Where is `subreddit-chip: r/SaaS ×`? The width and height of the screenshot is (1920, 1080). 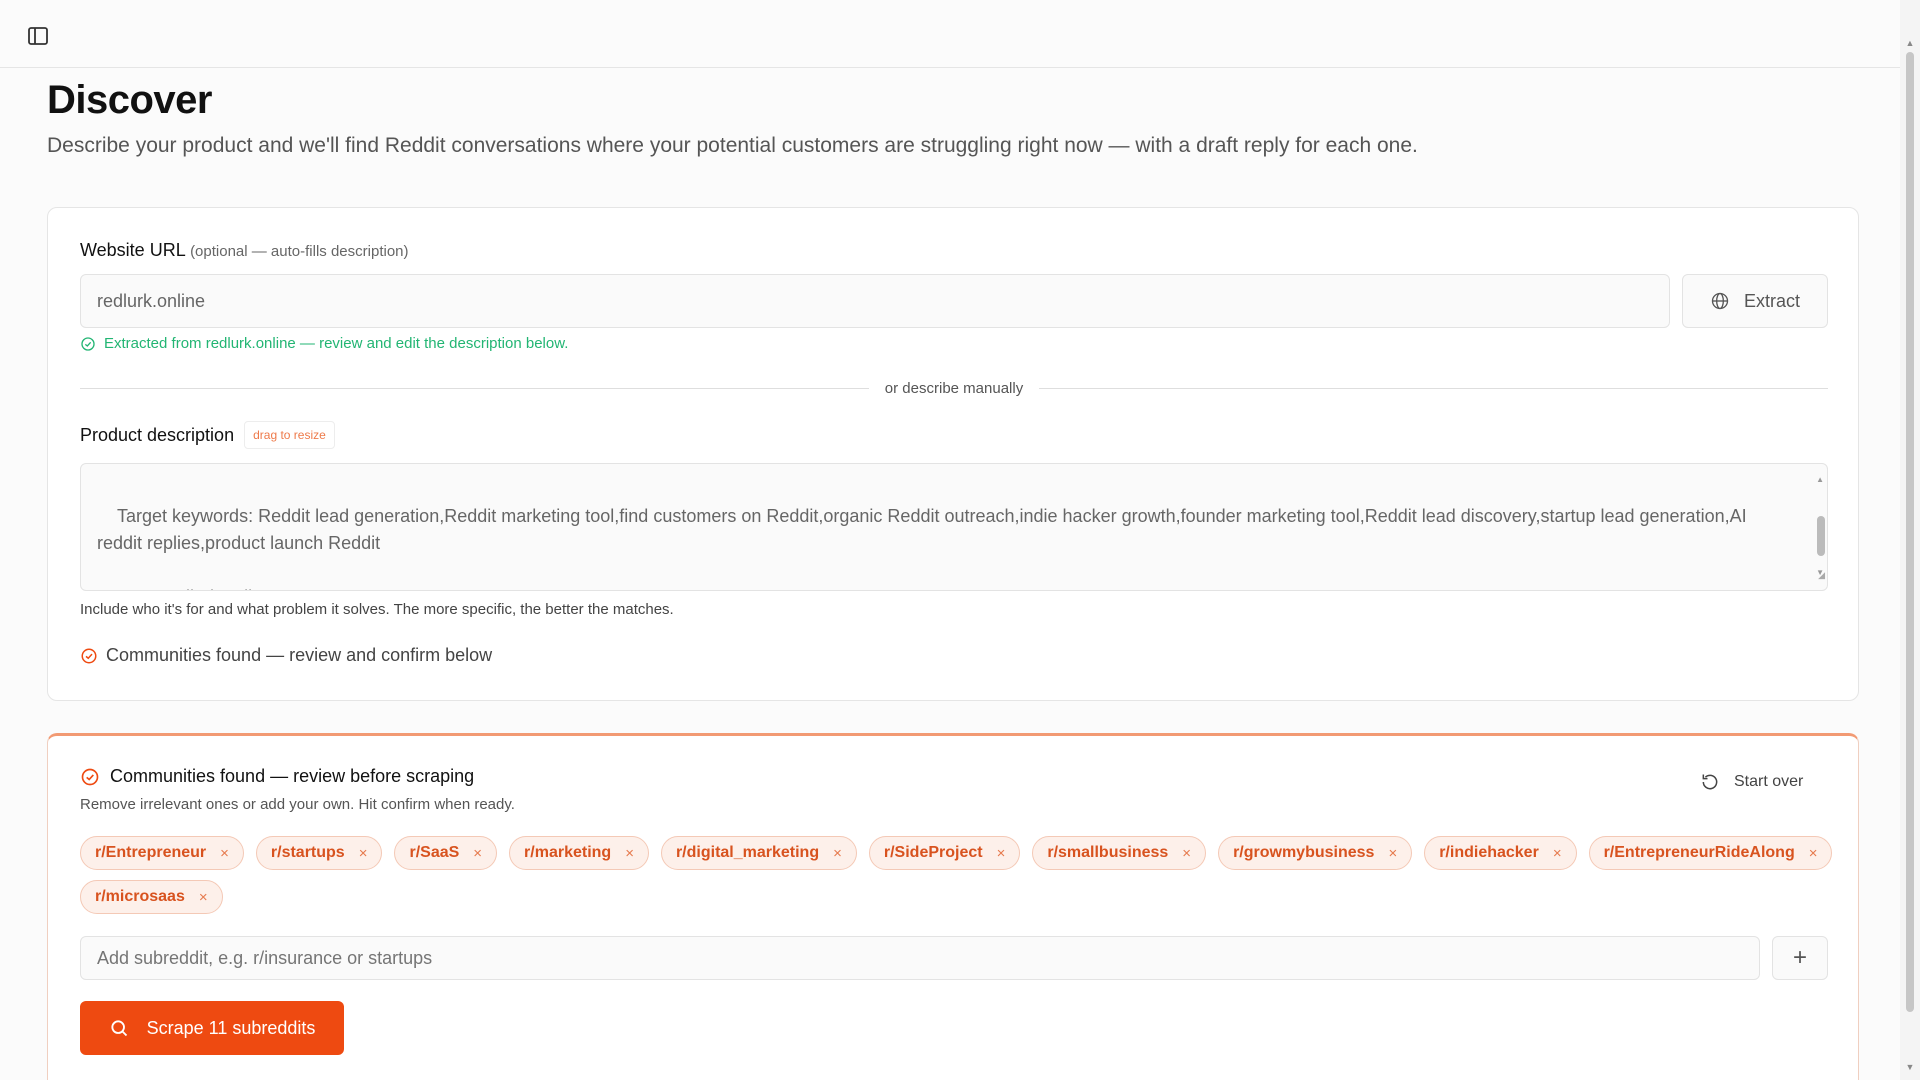
subreddit-chip: r/SaaS × is located at coordinates (446, 853).